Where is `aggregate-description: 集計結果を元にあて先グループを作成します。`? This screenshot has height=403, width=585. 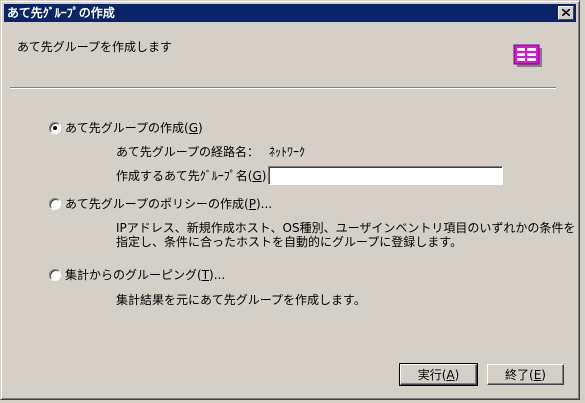
aggregate-description: 集計結果を元にあて先グループを作成します。 is located at coordinates (241, 300).